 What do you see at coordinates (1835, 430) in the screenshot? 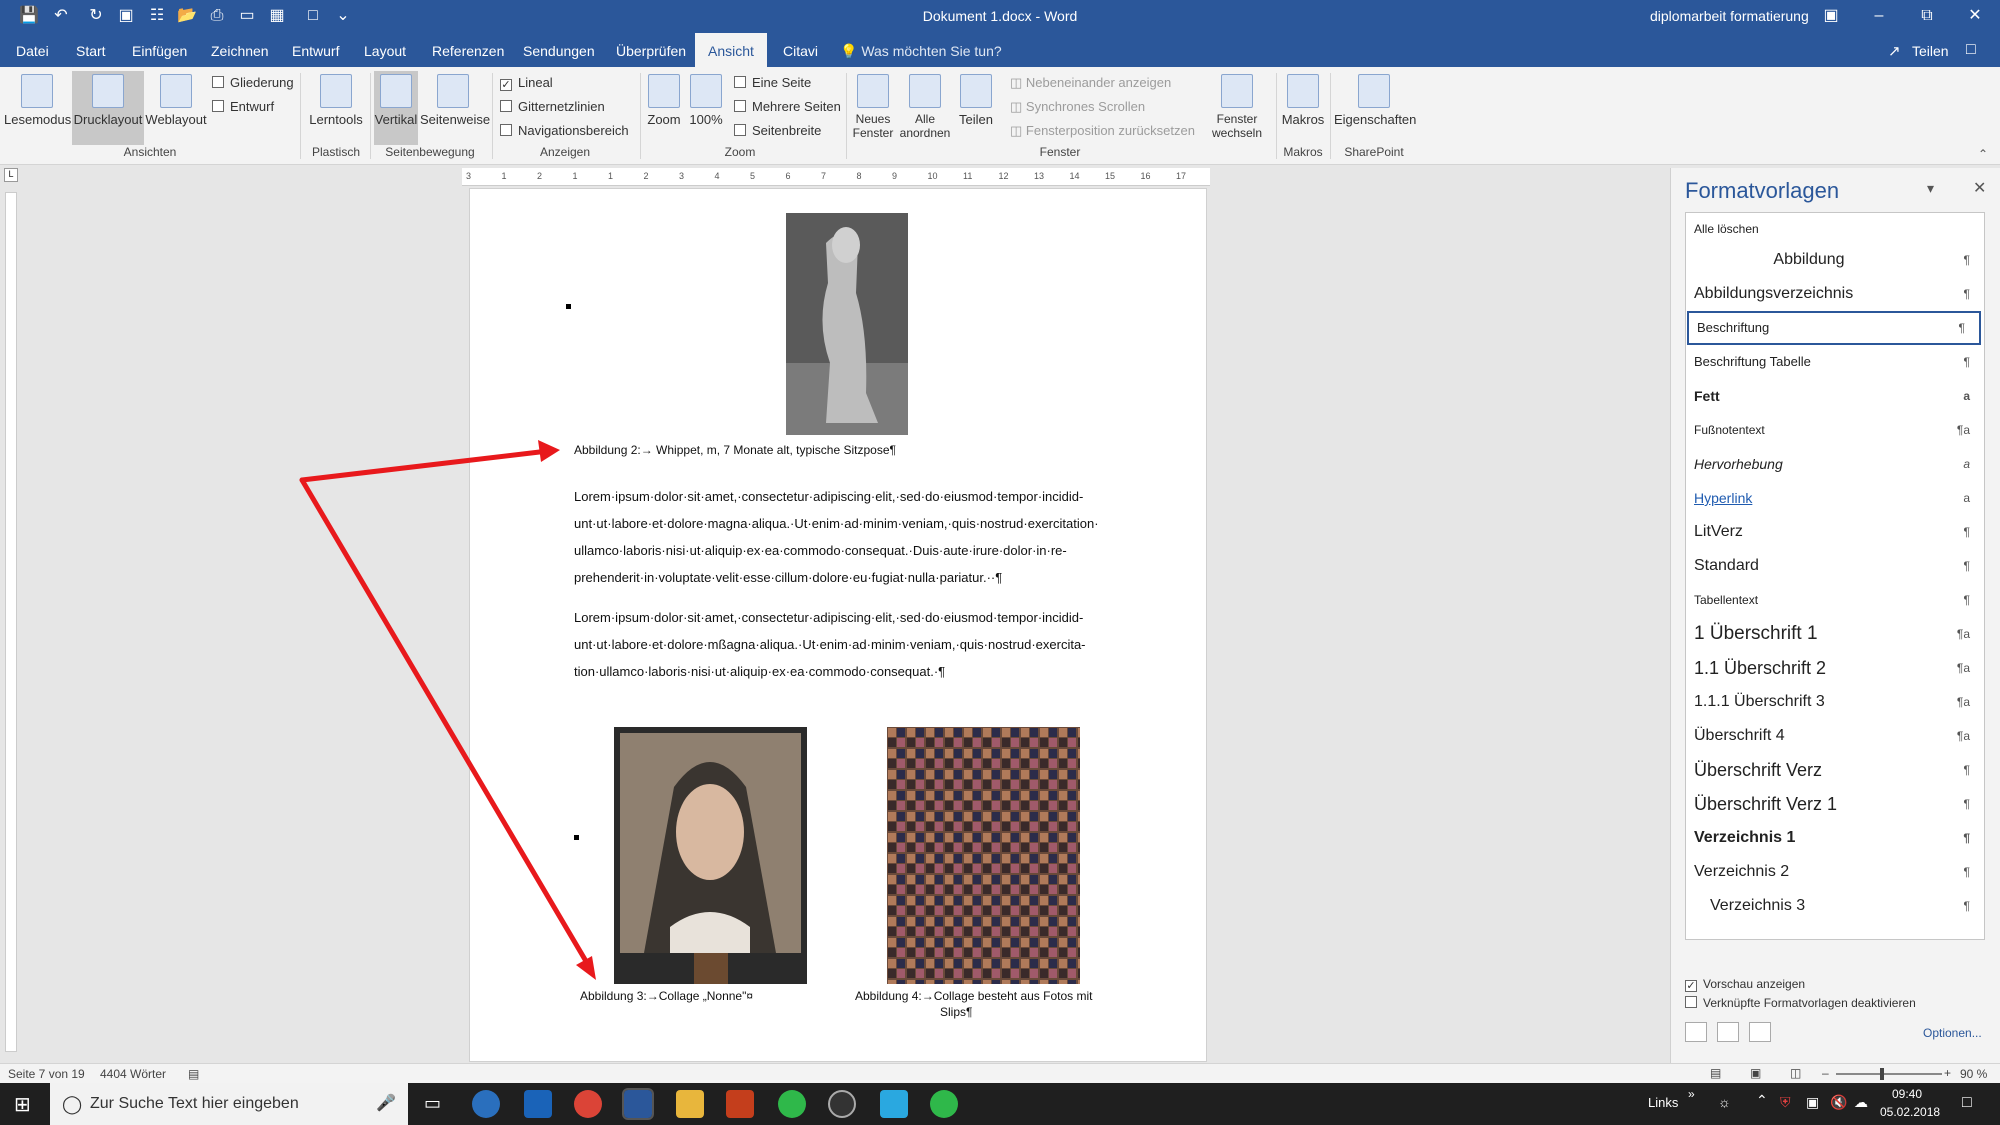
I see `style-item: Fußnotentext ¶a` at bounding box center [1835, 430].